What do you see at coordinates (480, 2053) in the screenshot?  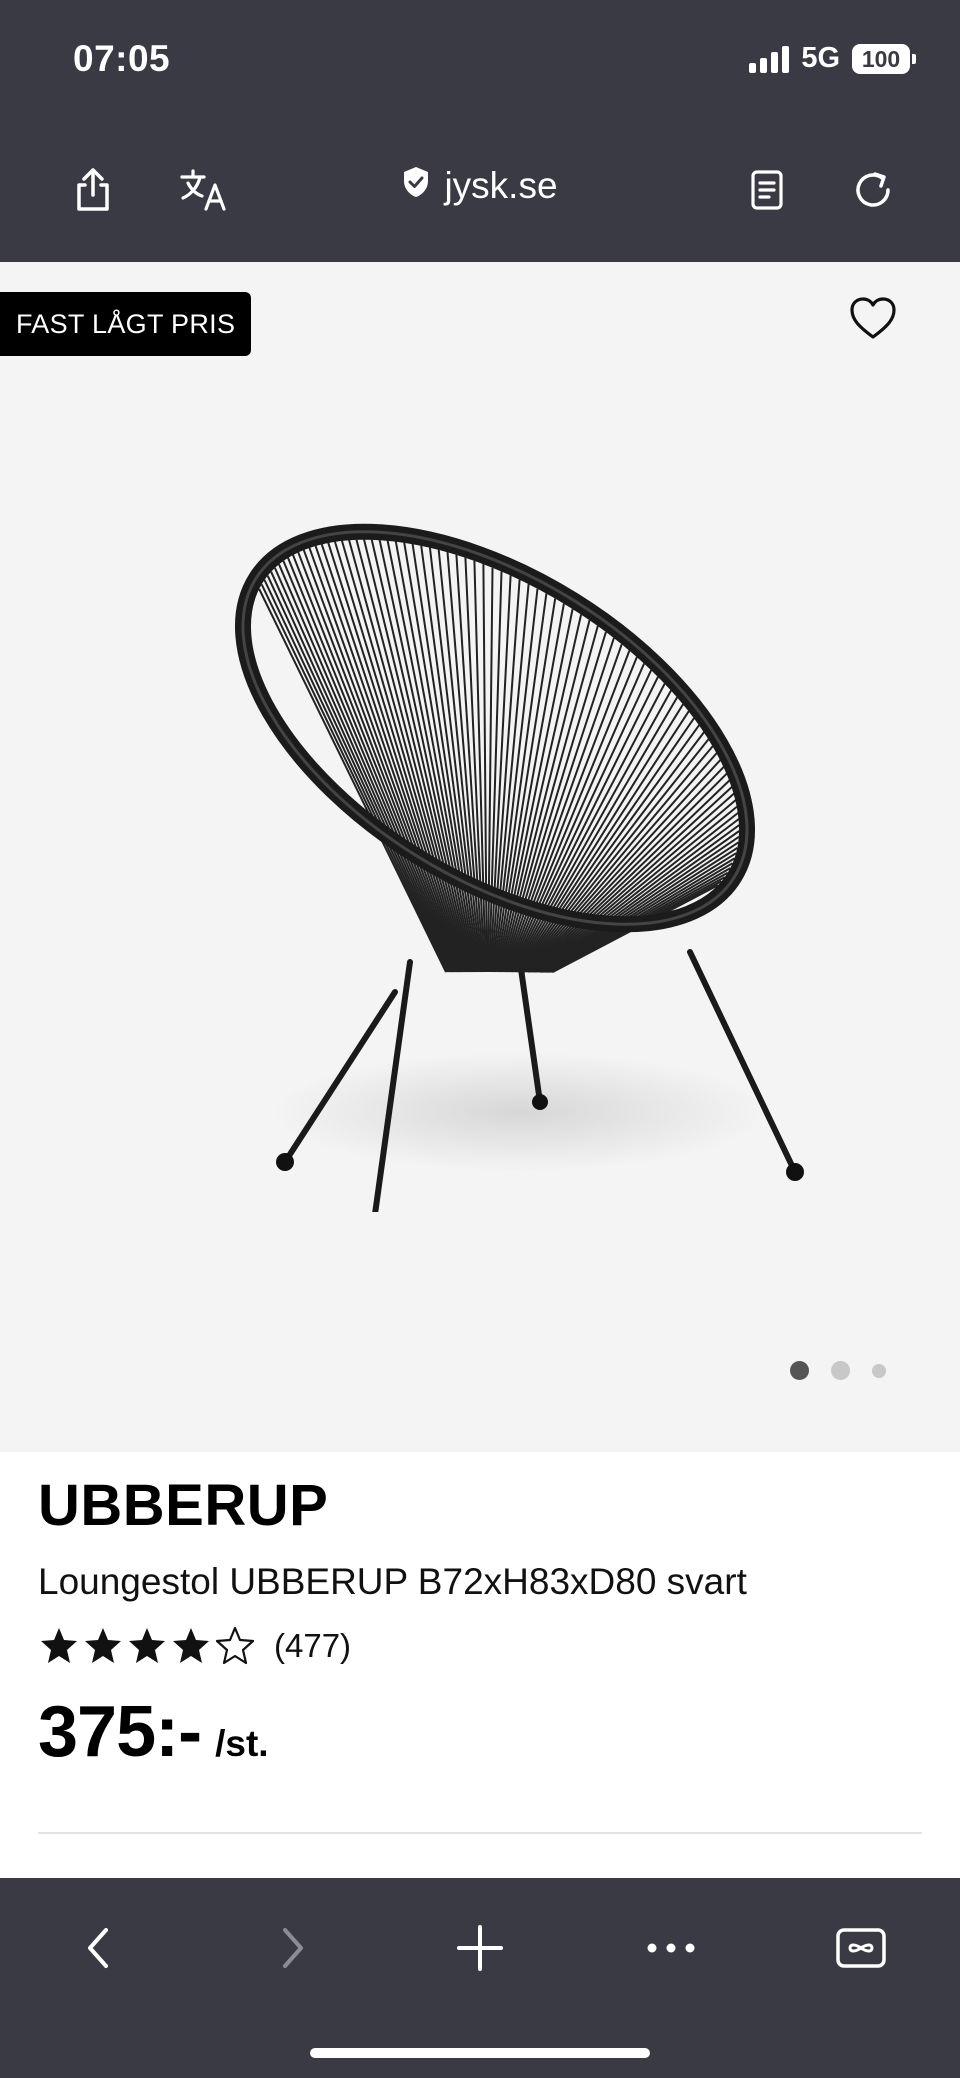 I see `home-indicator` at bounding box center [480, 2053].